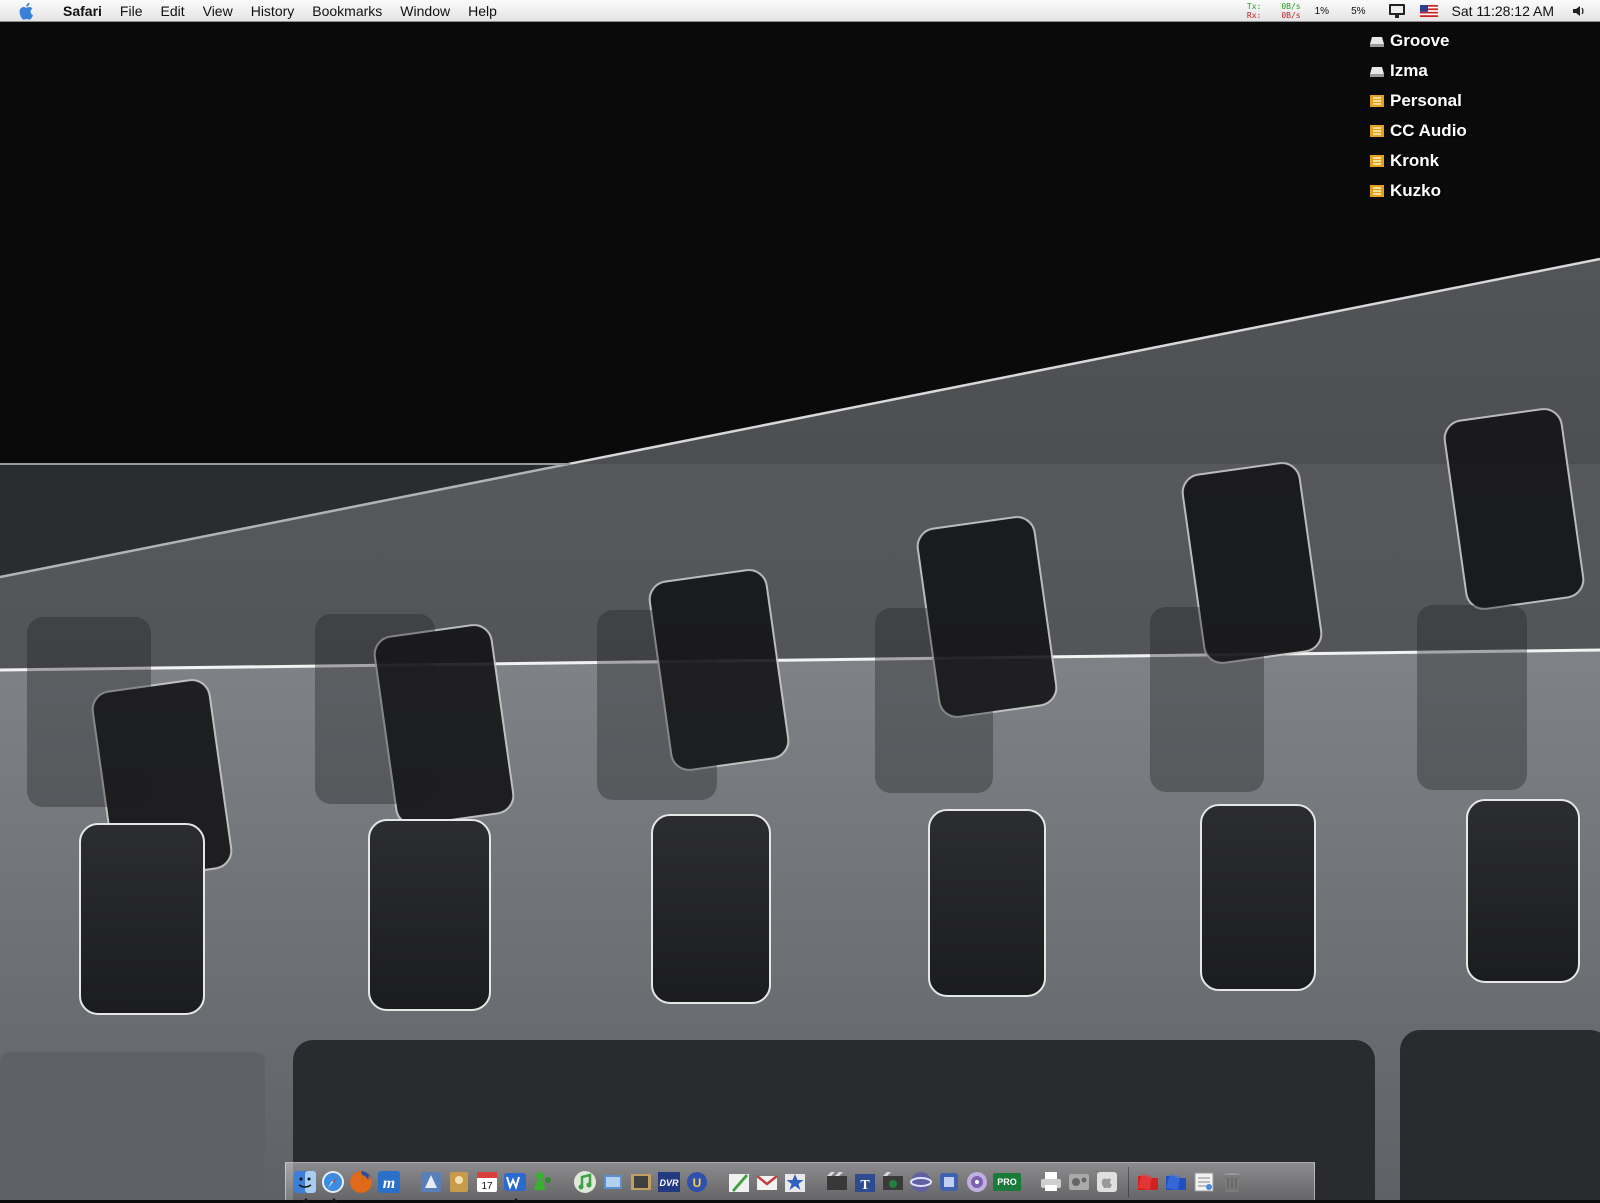 This screenshot has height=1203, width=1600. Describe the element at coordinates (543, 1182) in the screenshot. I see `messenger-icon` at that location.